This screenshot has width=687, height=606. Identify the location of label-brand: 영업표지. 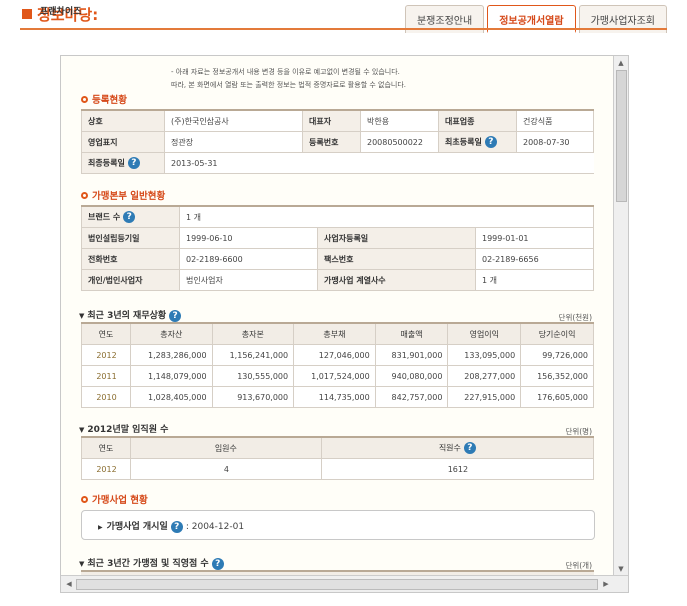
(123, 142).